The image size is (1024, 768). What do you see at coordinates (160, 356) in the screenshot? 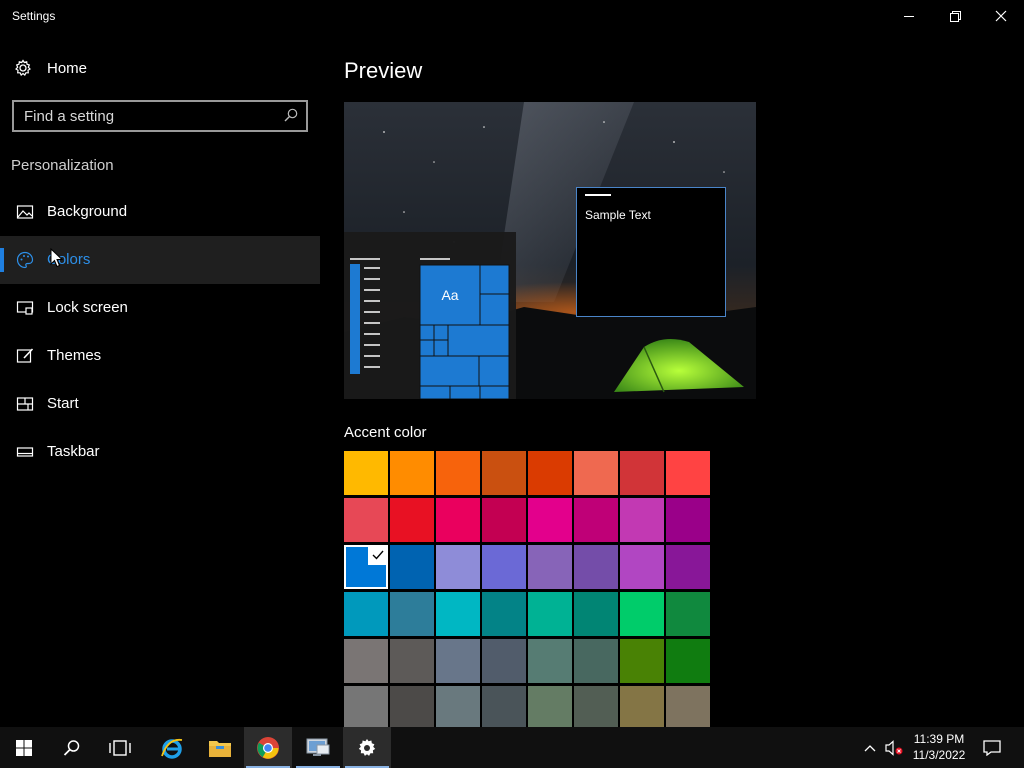
I see `sidebar-item-themes: Themes` at bounding box center [160, 356].